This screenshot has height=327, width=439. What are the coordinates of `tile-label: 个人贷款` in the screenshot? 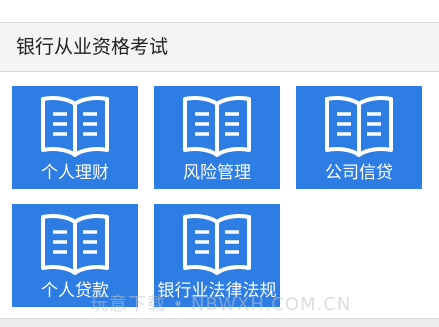 It's located at (75, 291).